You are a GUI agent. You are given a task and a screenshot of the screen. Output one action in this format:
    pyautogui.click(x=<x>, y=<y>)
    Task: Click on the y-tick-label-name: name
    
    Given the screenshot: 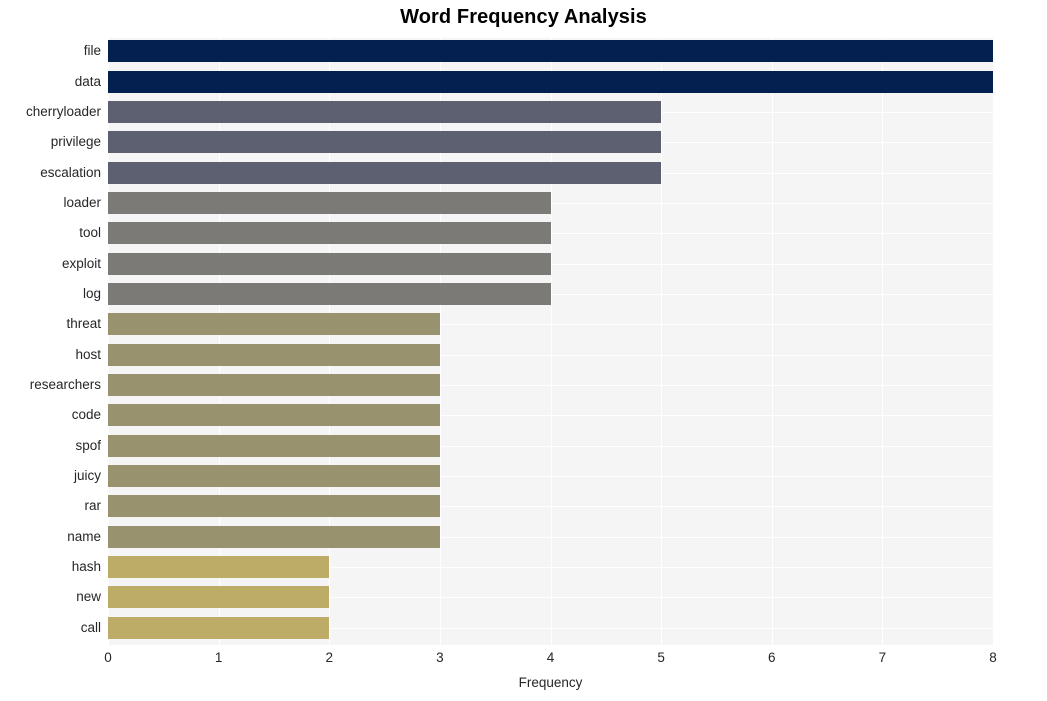 What is the action you would take?
    pyautogui.click(x=84, y=536)
    